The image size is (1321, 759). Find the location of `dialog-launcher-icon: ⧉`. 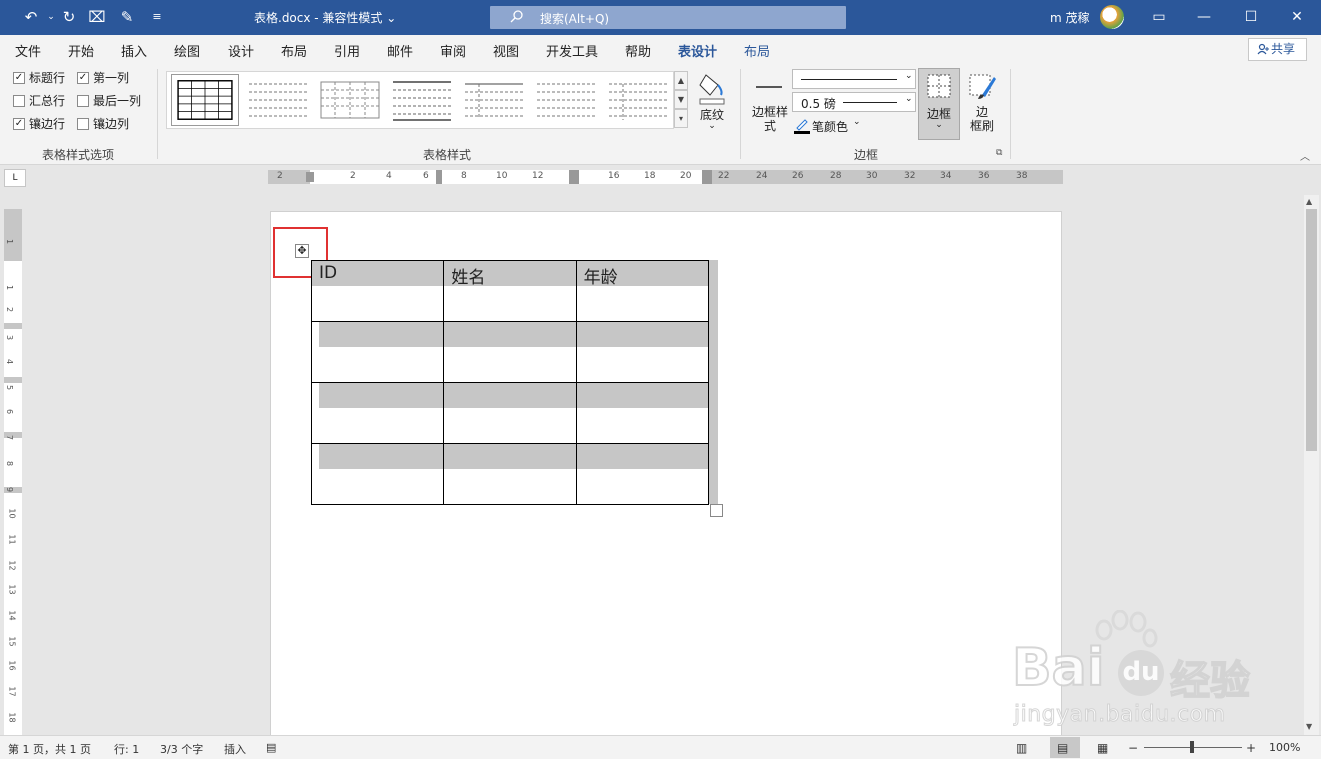

dialog-launcher-icon: ⧉ is located at coordinates (999, 153).